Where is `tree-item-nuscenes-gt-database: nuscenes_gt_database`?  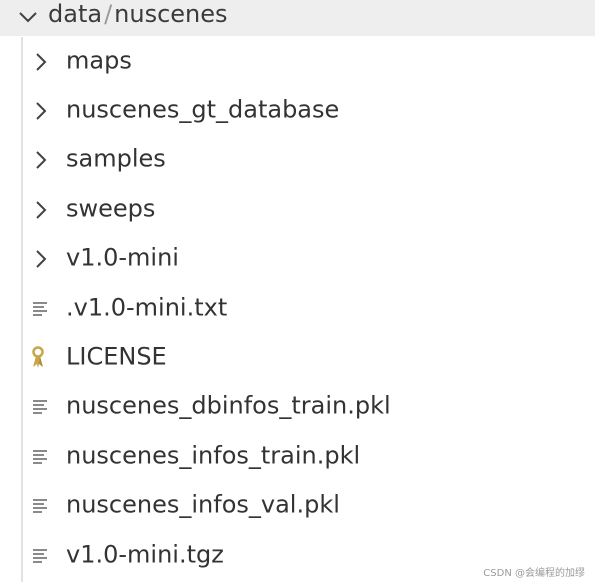 tree-item-nuscenes-gt-database: nuscenes_gt_database is located at coordinates (297, 110).